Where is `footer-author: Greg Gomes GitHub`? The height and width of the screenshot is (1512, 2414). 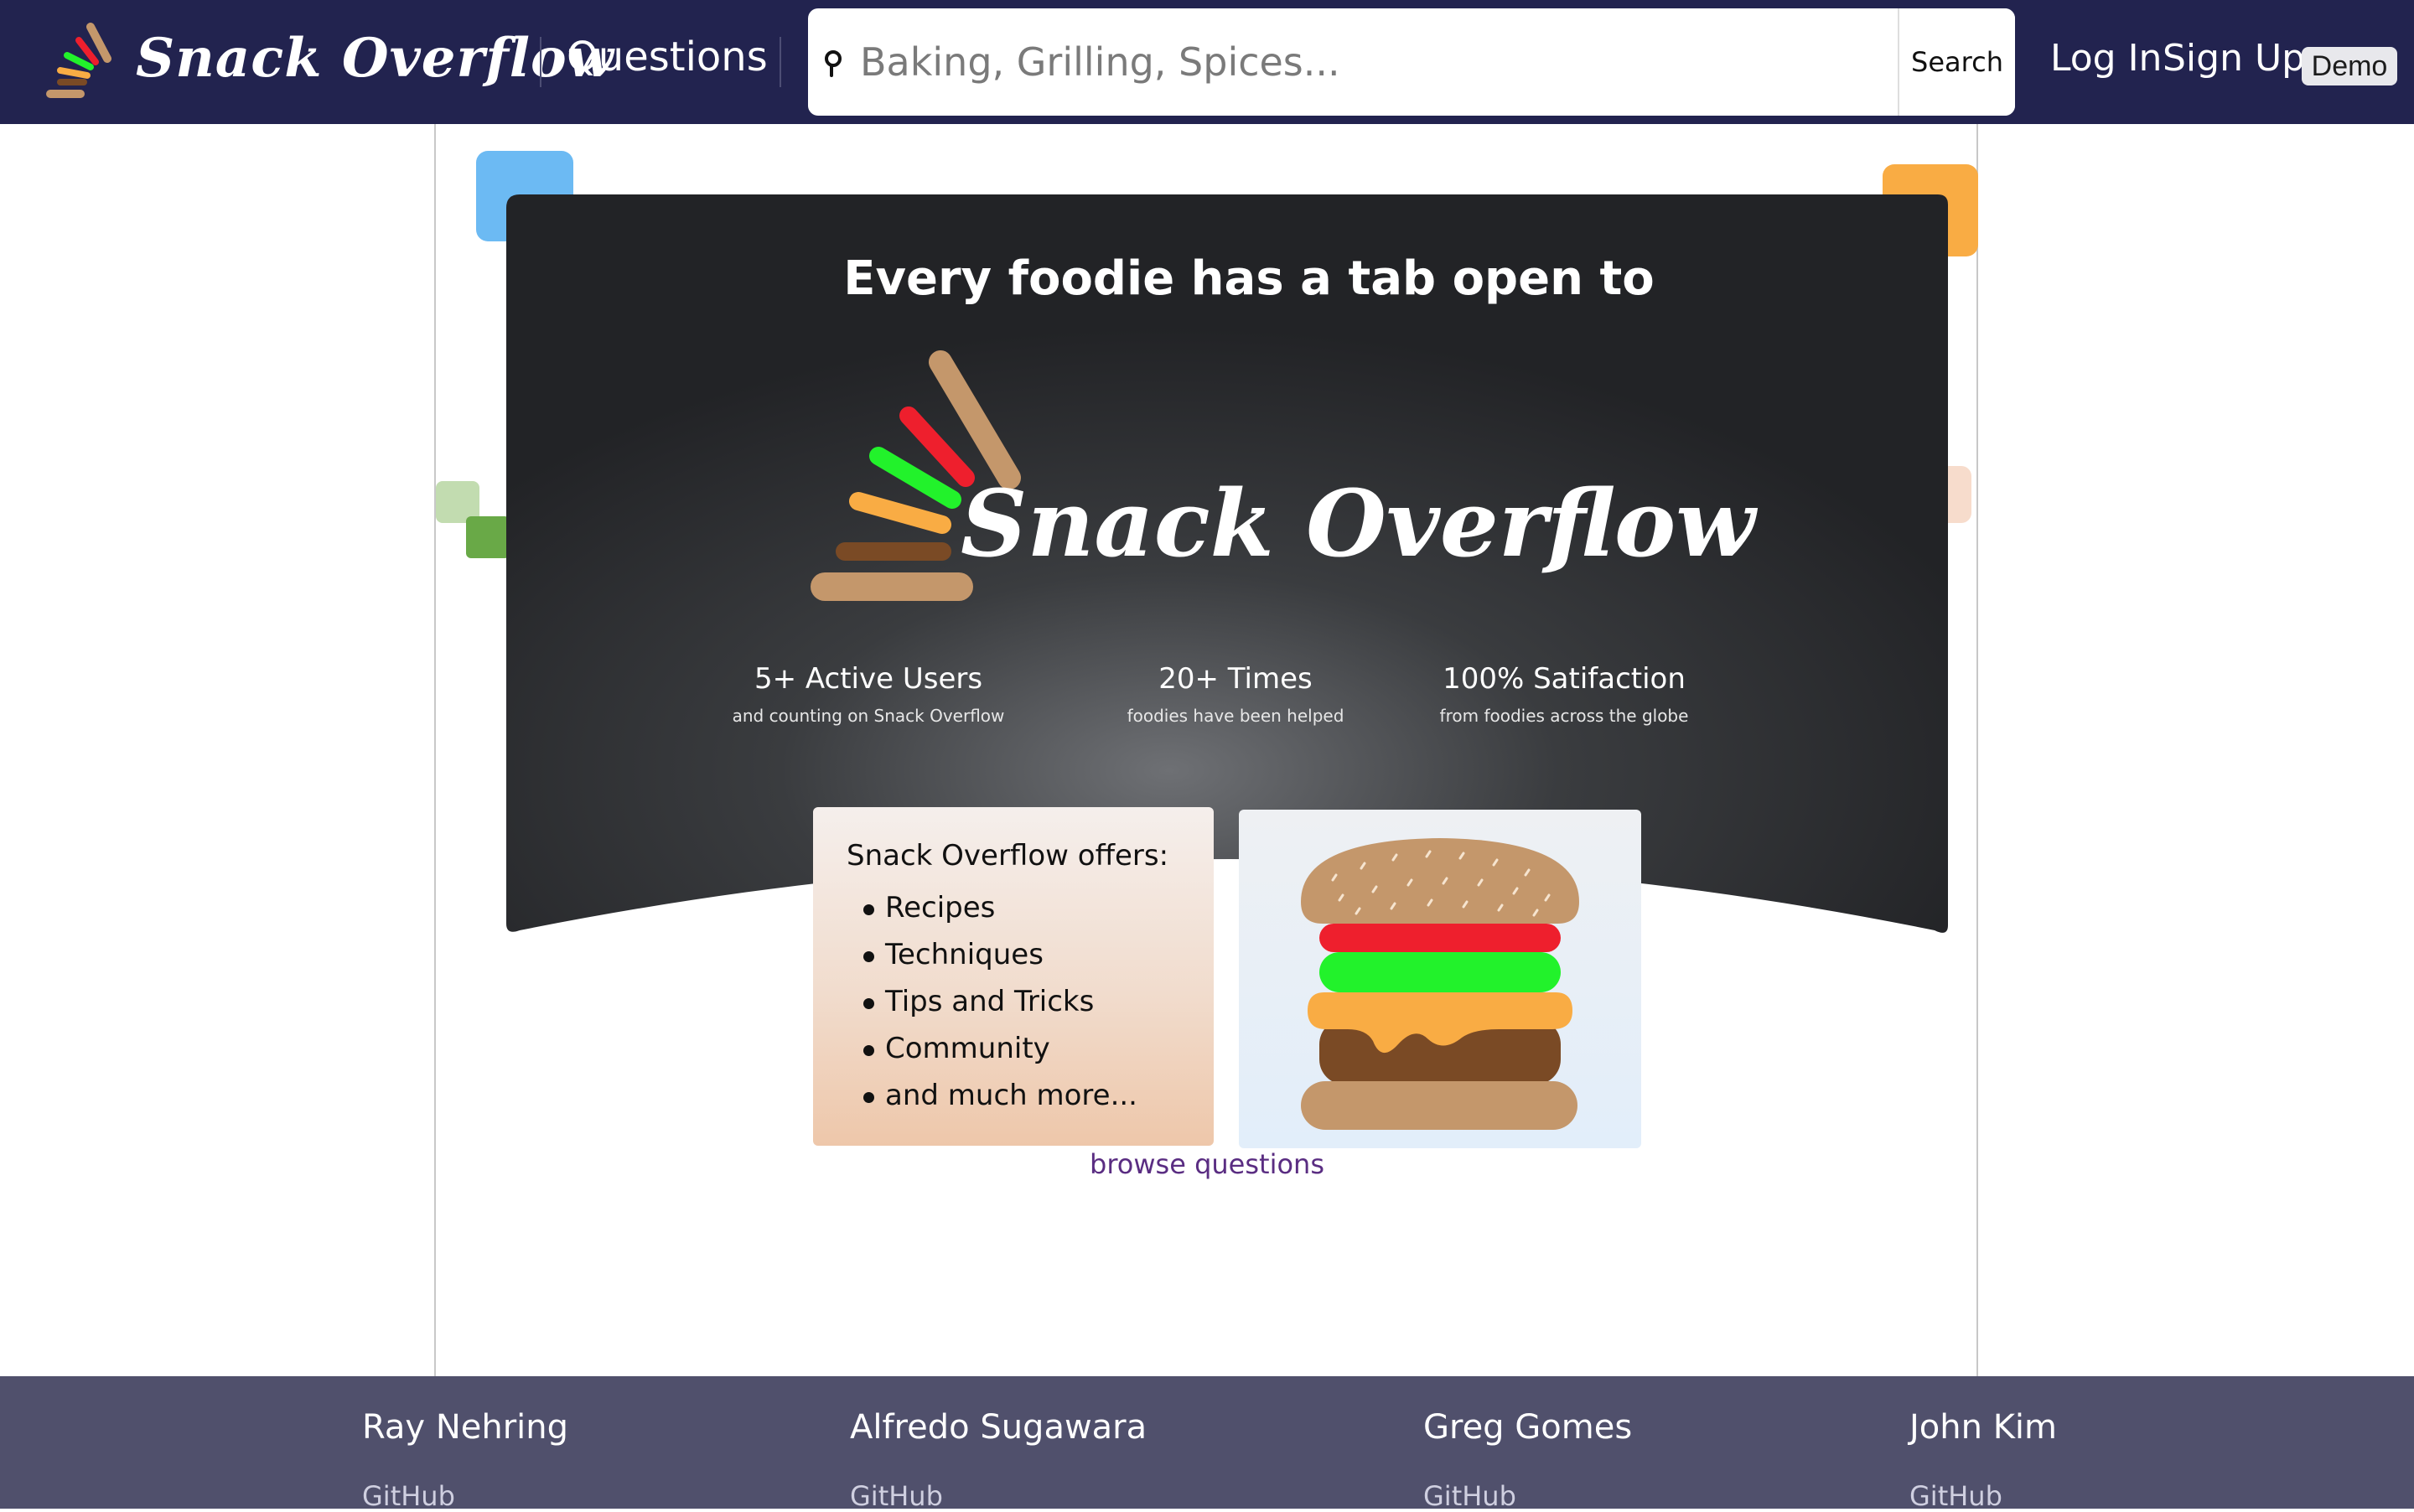 footer-author: Greg Gomes GitHub is located at coordinates (1528, 1460).